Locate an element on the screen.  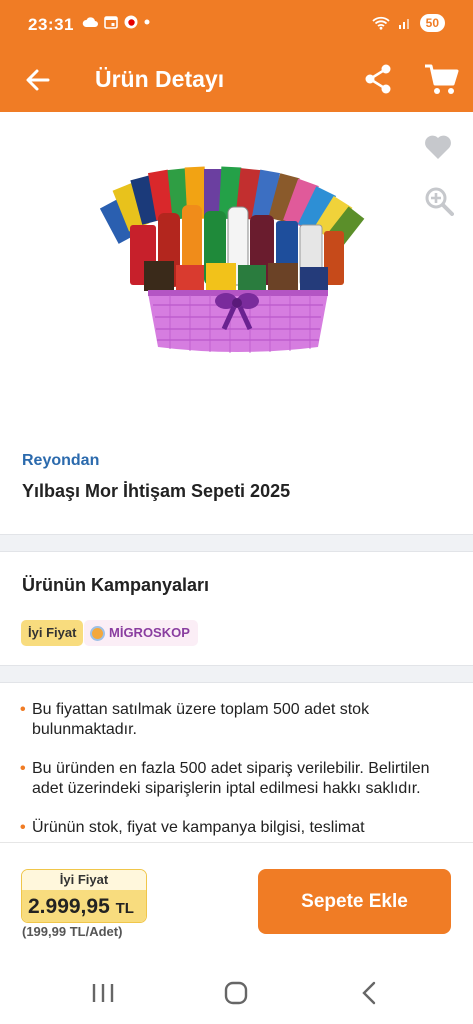
price-box: İyi Fiyat 2.999,95 TL is located at coordinates (84, 896).